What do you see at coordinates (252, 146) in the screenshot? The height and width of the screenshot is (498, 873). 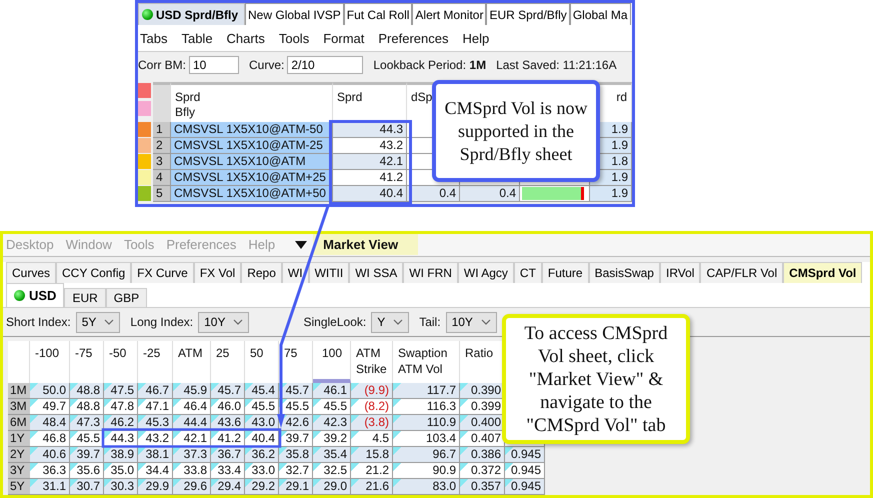 I see `table-cell: CMSVSL 1X5X10@ATM-25` at bounding box center [252, 146].